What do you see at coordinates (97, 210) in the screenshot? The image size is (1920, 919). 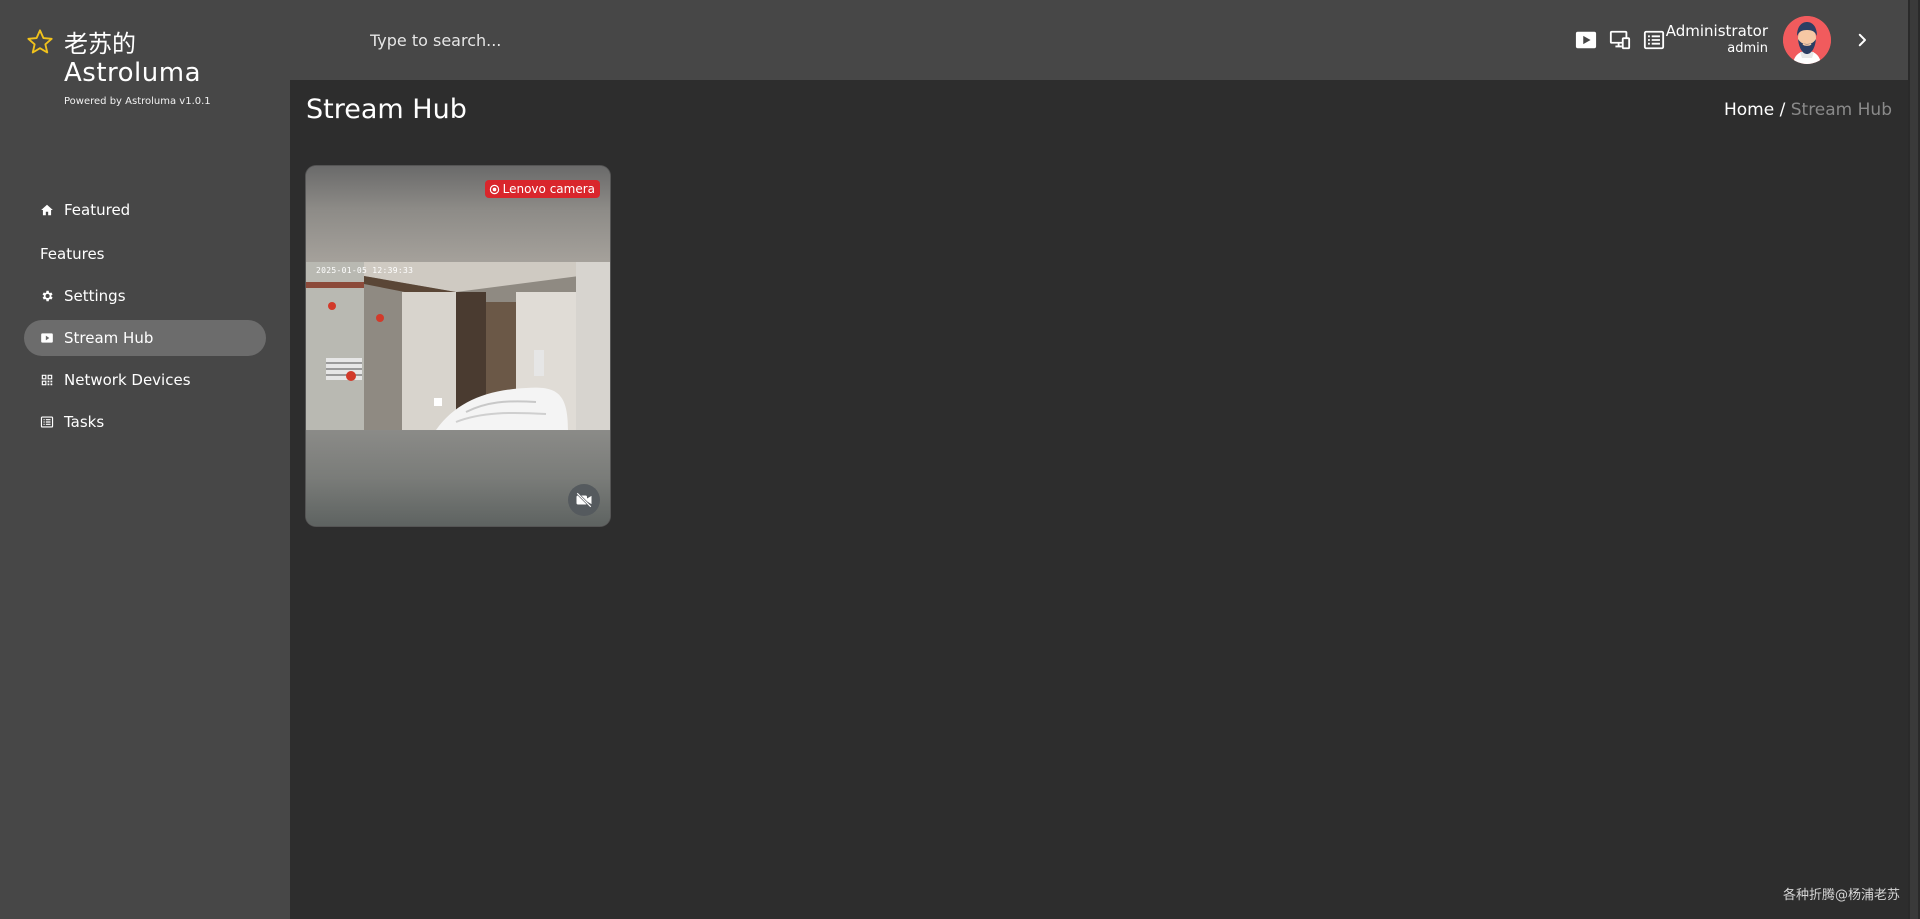 I see `sidebar-item-label: Featured` at bounding box center [97, 210].